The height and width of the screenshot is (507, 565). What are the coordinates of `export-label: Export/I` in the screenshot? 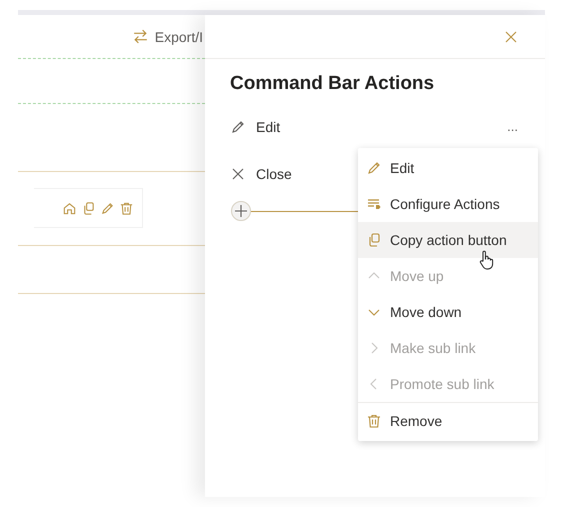 It's located at (178, 36).